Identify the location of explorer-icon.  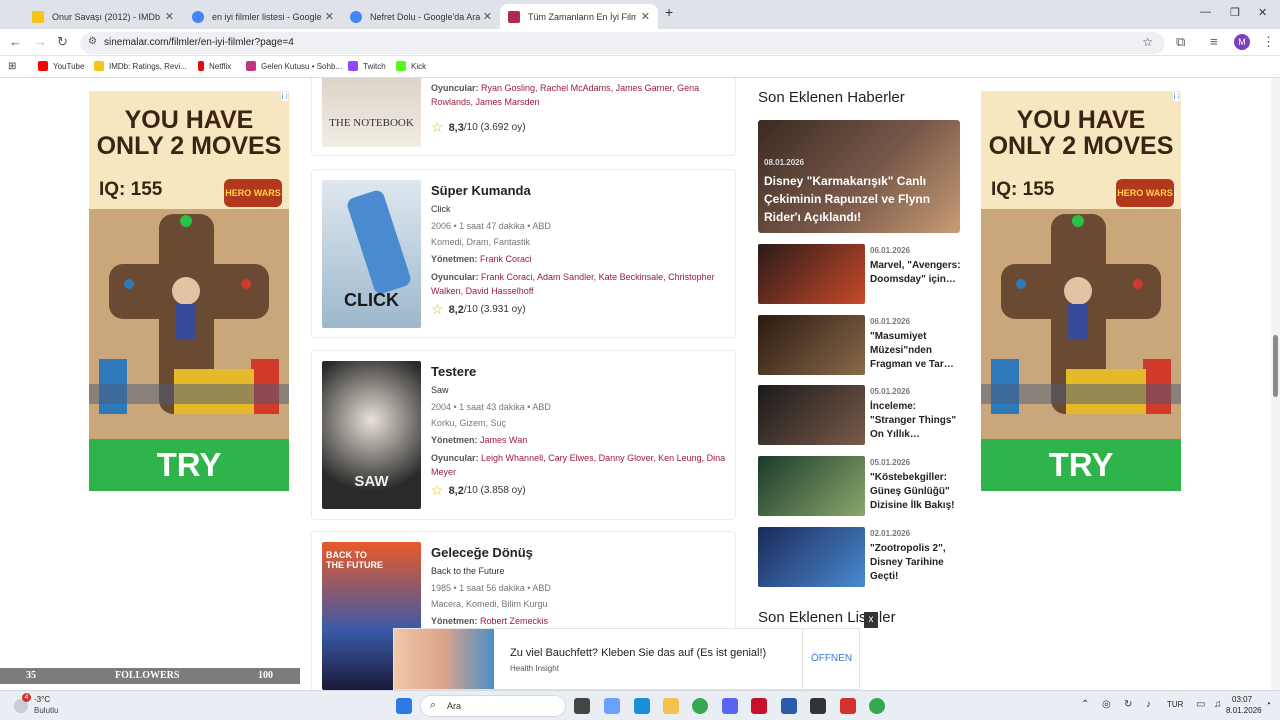
(671, 706).